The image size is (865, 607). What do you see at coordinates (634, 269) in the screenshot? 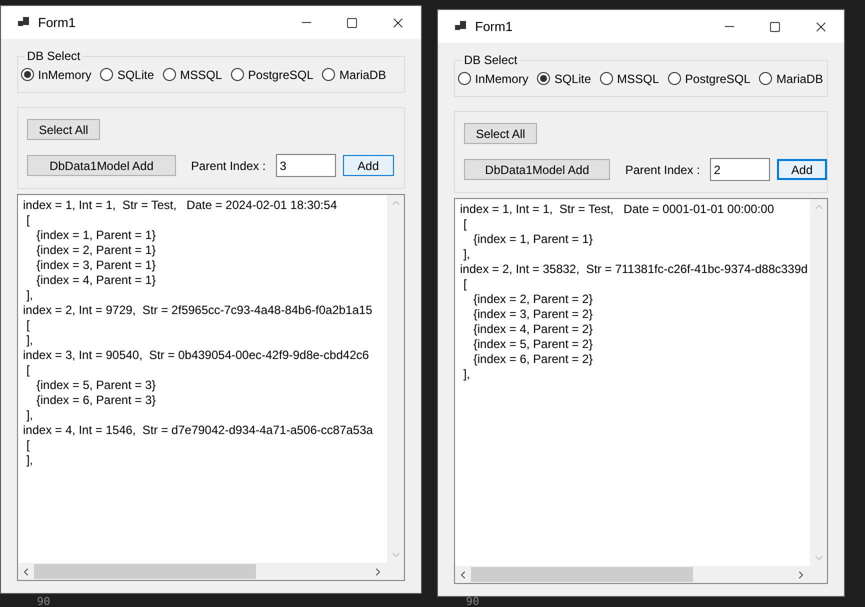
I see `output-line: index = 2, Int = 35832, Str = 711381fc-c26f-41bc-9374-d88c339d` at bounding box center [634, 269].